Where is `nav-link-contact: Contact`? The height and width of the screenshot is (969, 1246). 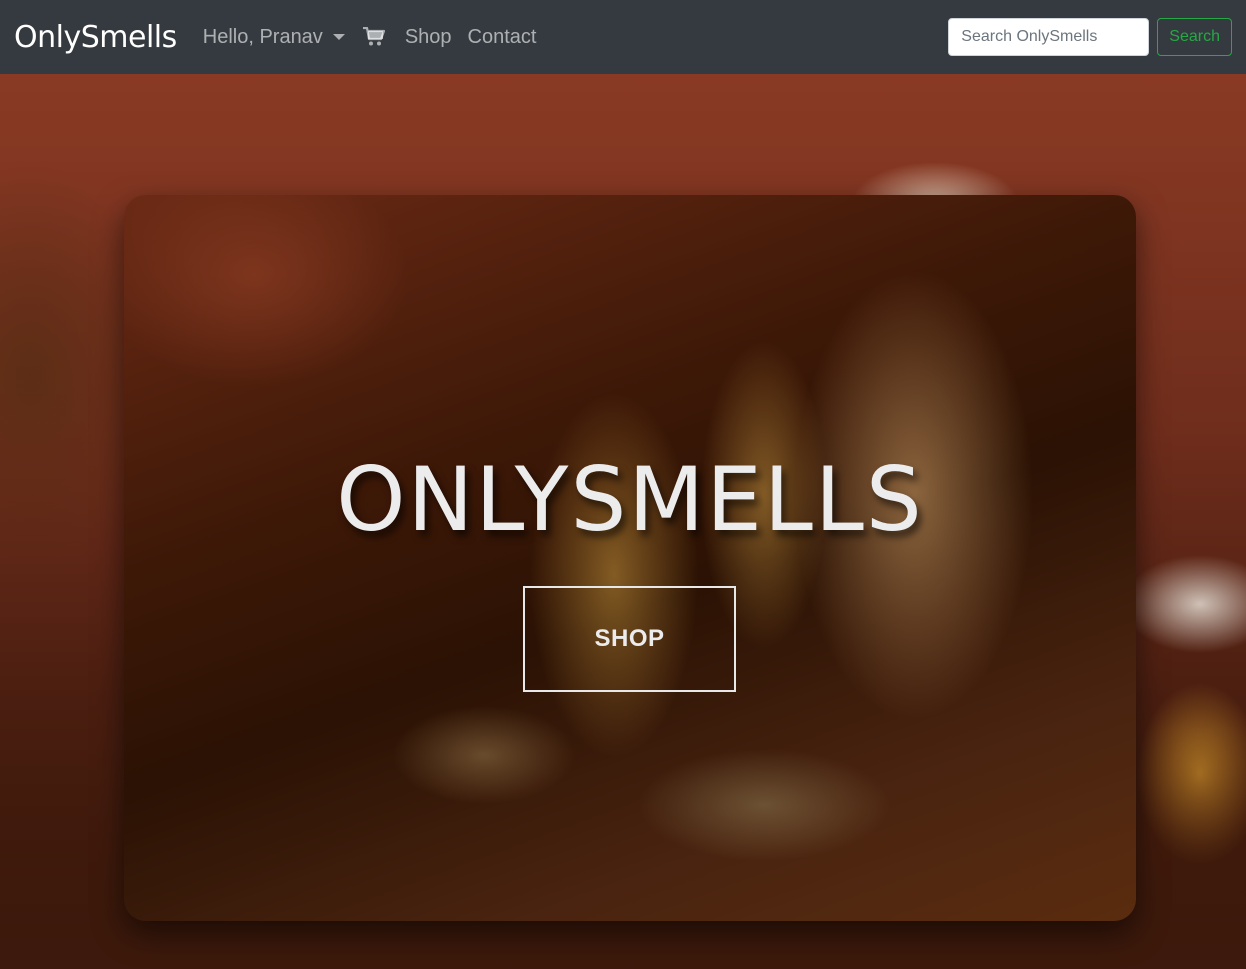
nav-link-contact: Contact is located at coordinates (502, 37).